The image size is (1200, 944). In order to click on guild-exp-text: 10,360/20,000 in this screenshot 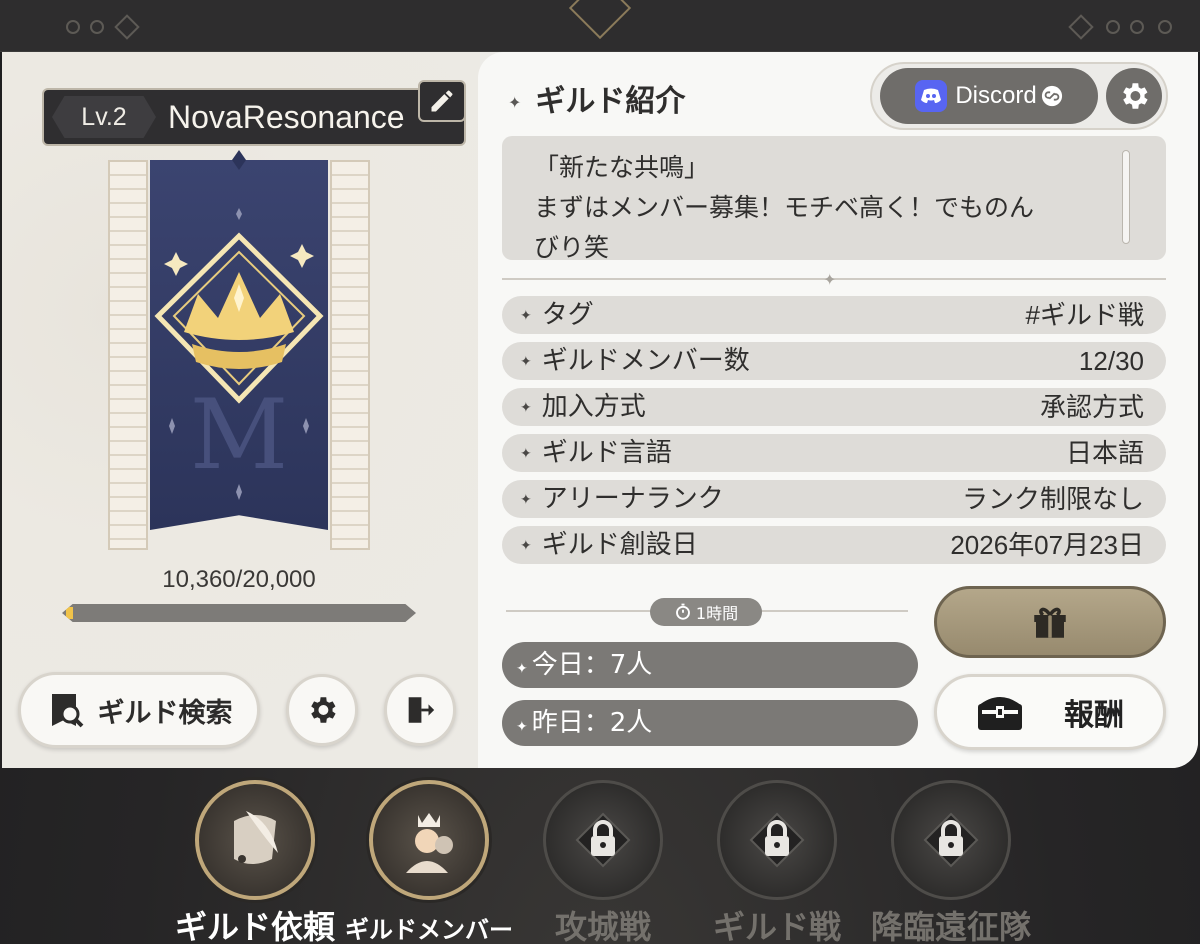, I will do `click(239, 579)`.